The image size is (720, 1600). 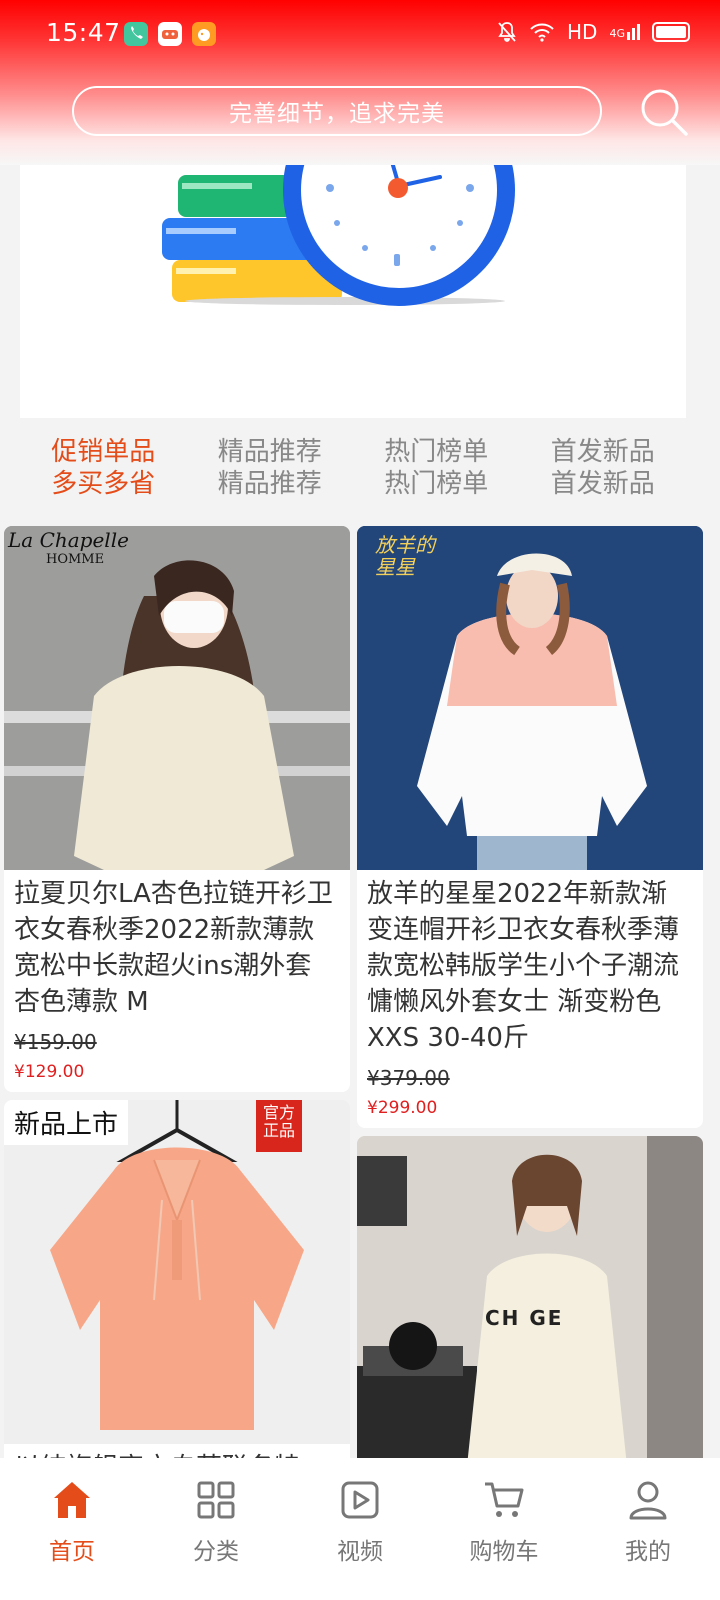 I want to click on grid-icon, so click(x=216, y=1500).